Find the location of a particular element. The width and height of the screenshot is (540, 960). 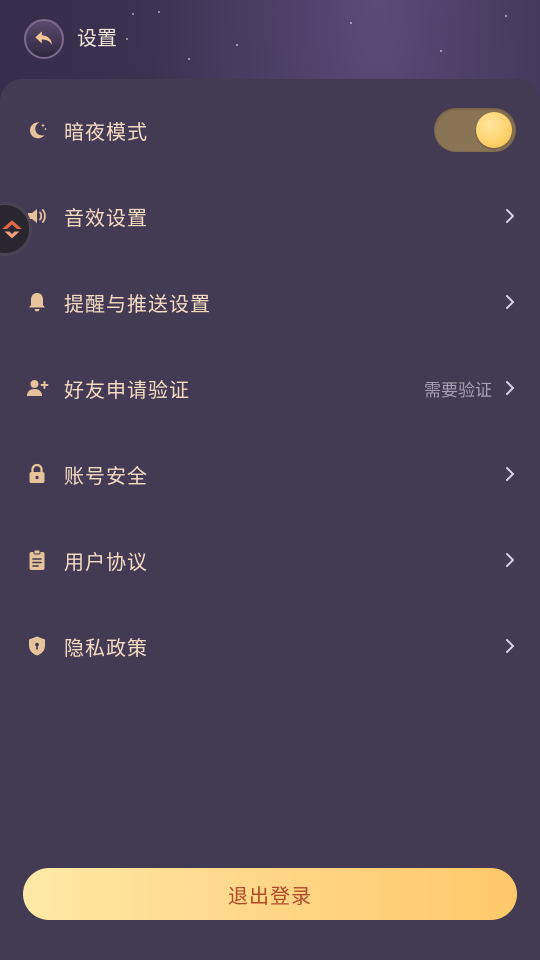

shield-icon is located at coordinates (37, 646).